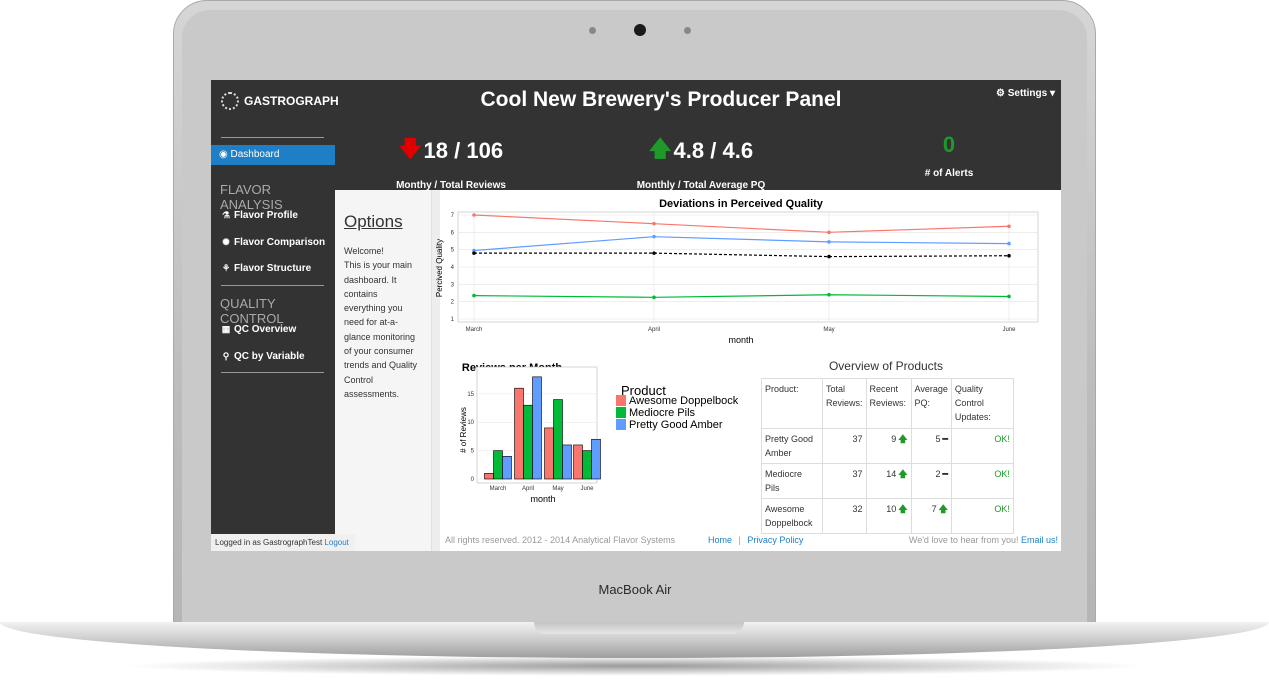  I want to click on y-tick-label: 3, so click(453, 285).